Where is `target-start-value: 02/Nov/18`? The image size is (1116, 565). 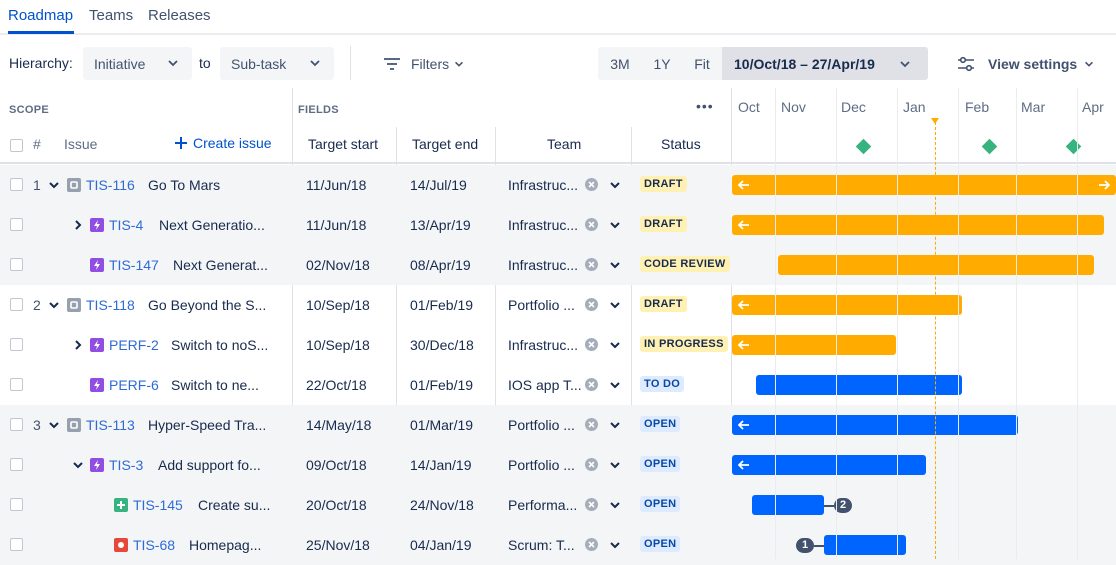 target-start-value: 02/Nov/18 is located at coordinates (338, 265).